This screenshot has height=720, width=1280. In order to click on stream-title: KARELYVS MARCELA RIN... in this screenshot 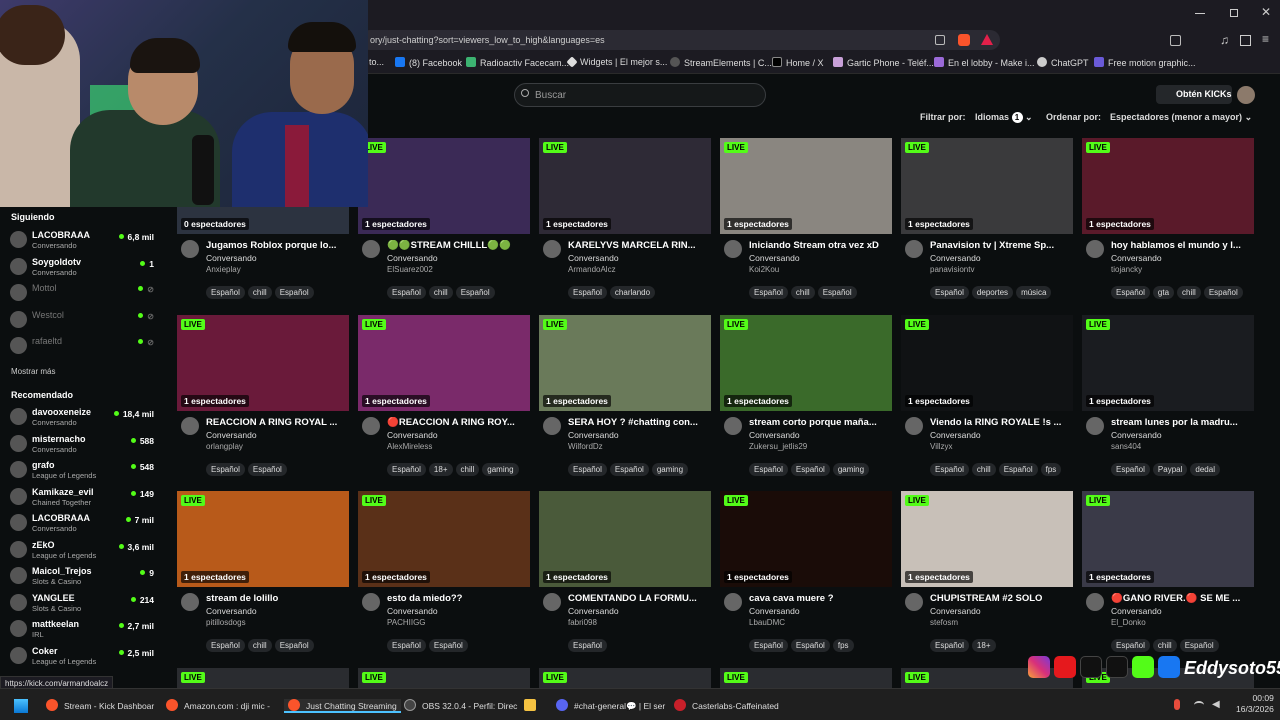, I will do `click(638, 245)`.